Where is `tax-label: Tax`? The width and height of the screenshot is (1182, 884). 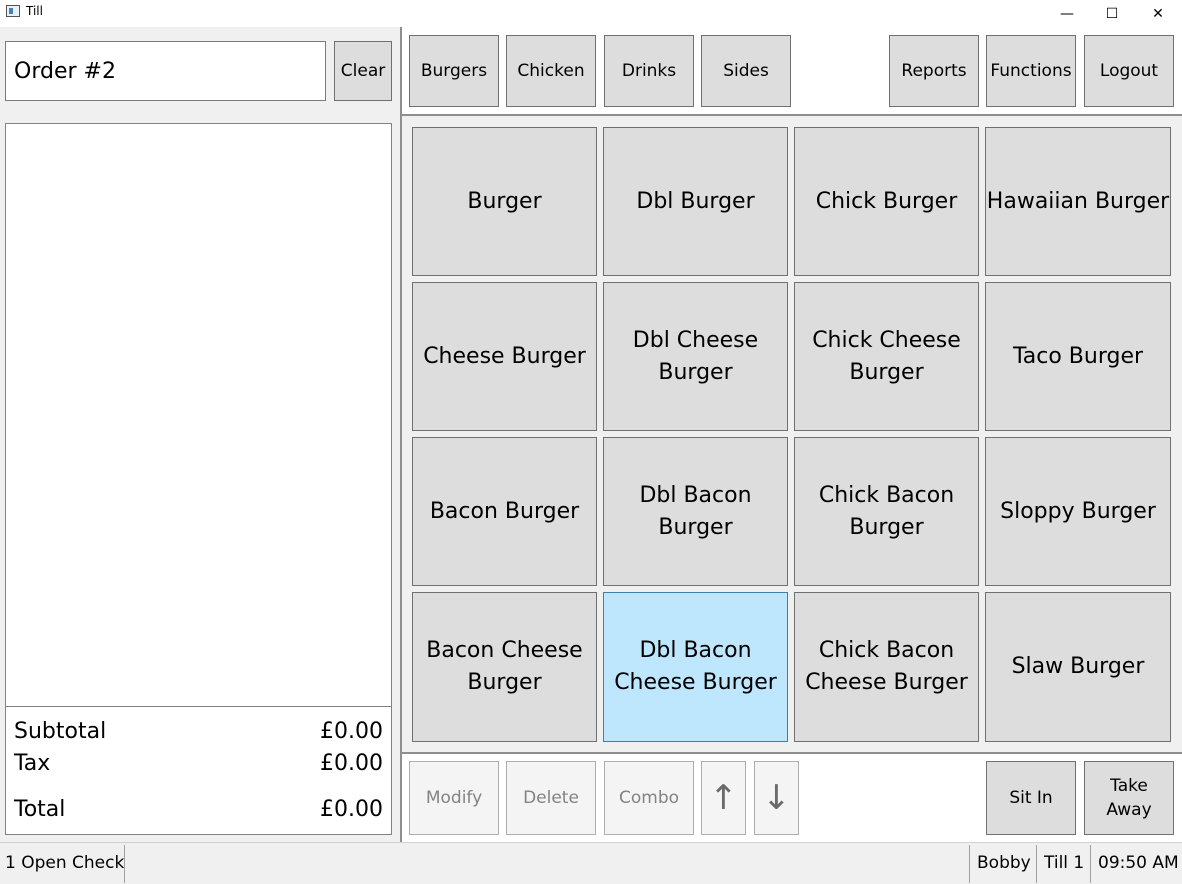 tax-label: Tax is located at coordinates (32, 763).